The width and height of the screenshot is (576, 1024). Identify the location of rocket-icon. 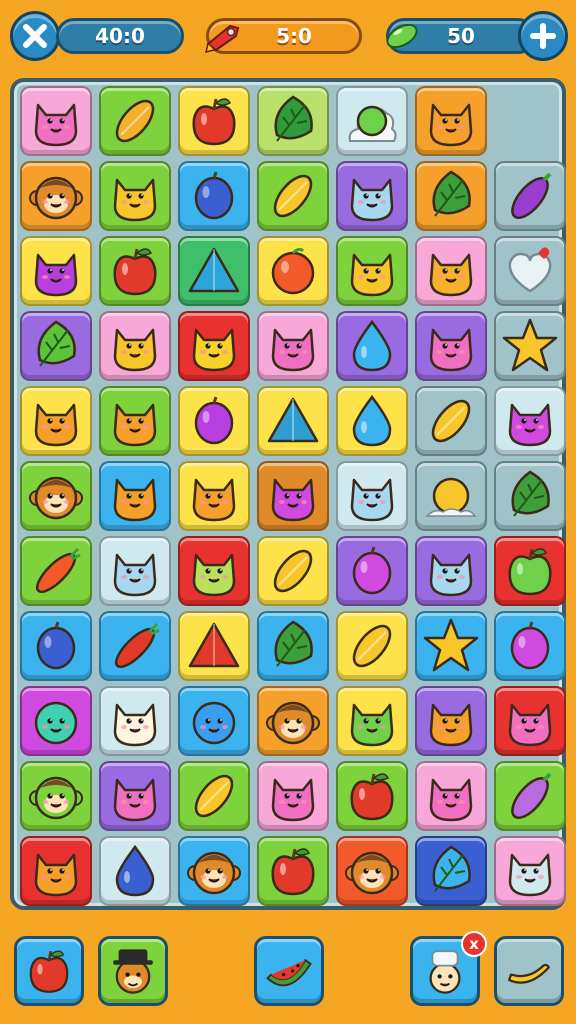
(224, 36).